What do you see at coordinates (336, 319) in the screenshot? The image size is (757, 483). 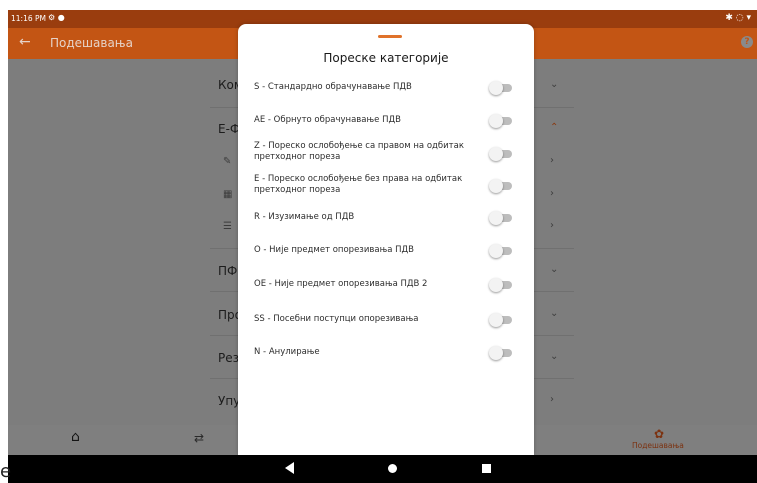 I see `tax-option-label: SS - Посебни поступци опорезивања` at bounding box center [336, 319].